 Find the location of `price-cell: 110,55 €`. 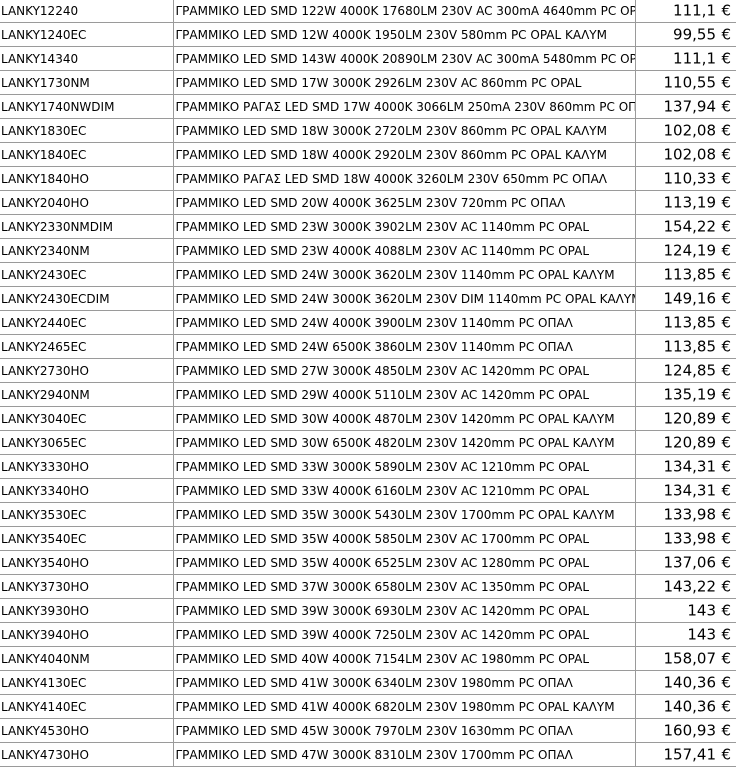

price-cell: 110,55 € is located at coordinates (685, 82).